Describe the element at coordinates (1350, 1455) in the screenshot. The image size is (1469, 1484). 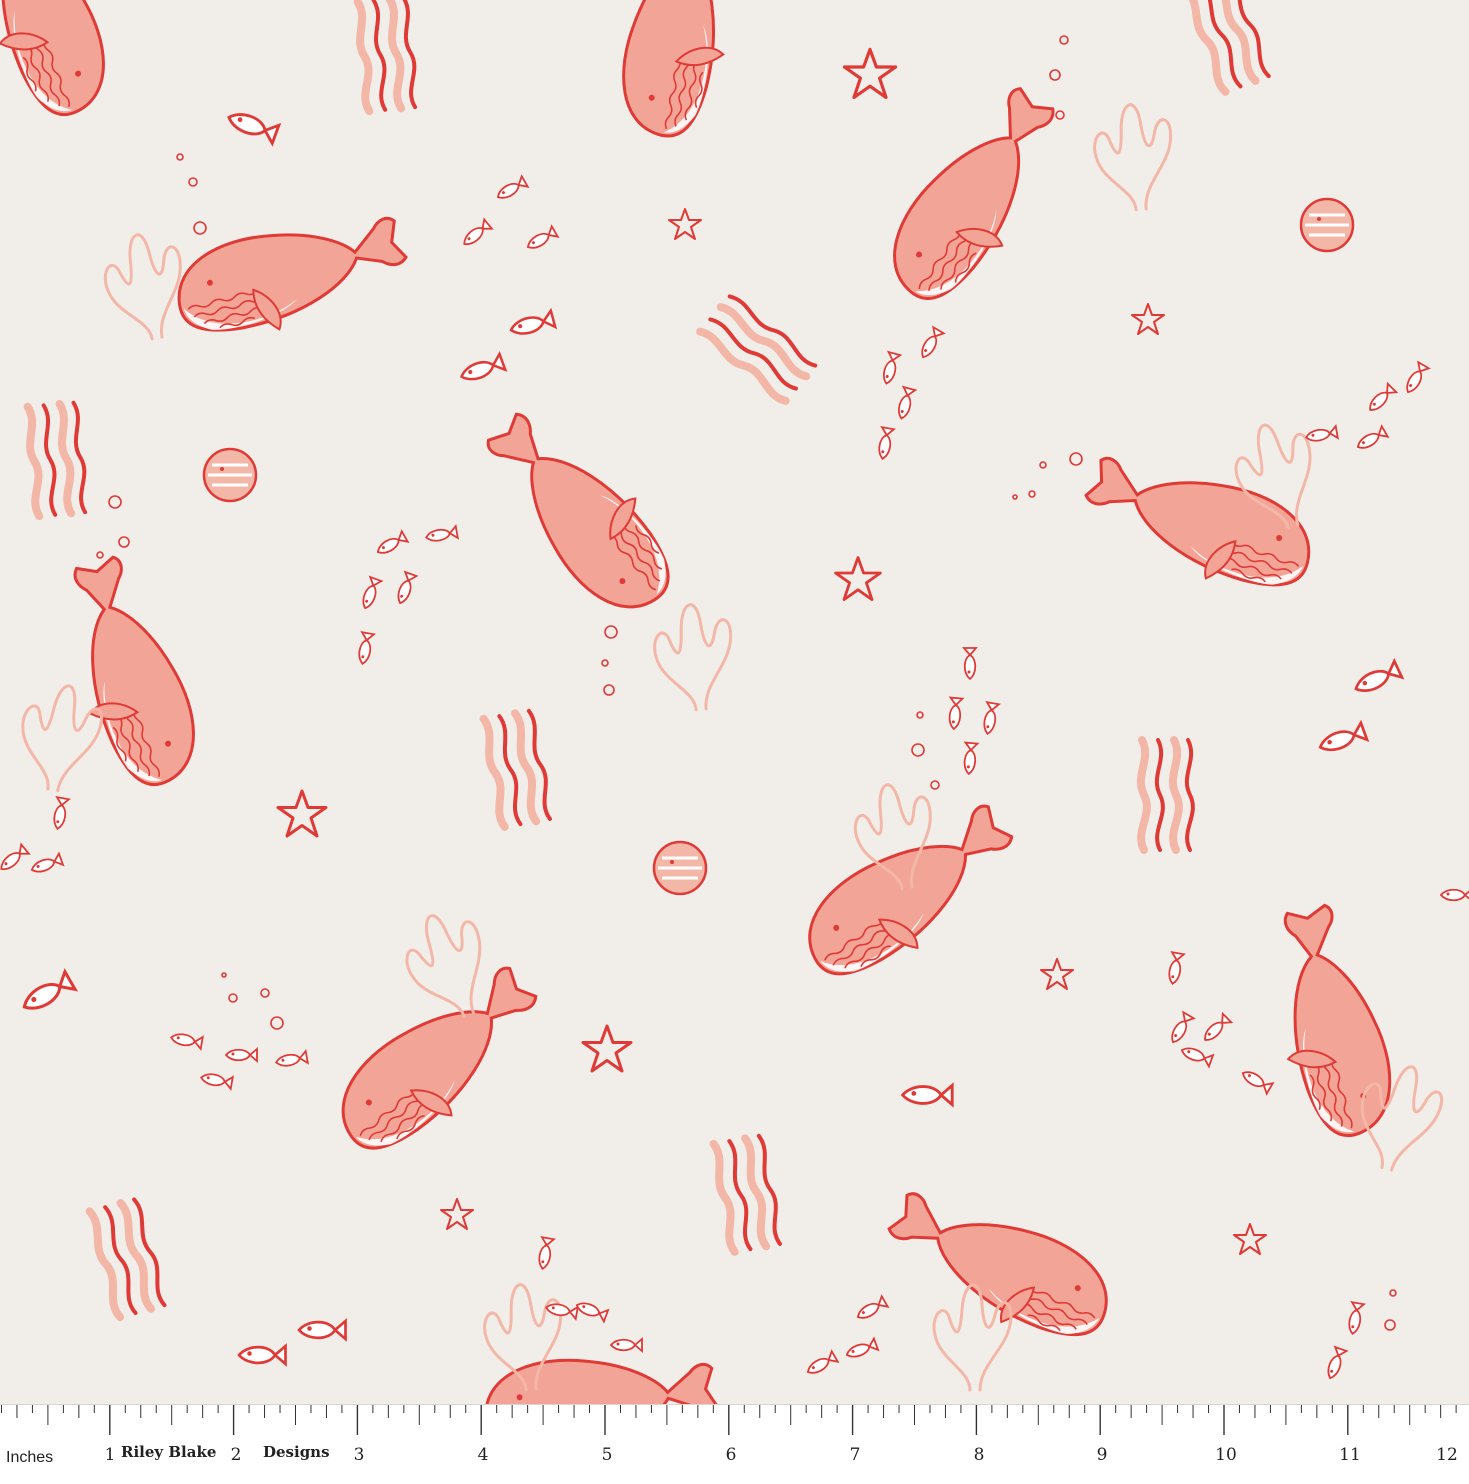
I see `ruler-number: 11` at that location.